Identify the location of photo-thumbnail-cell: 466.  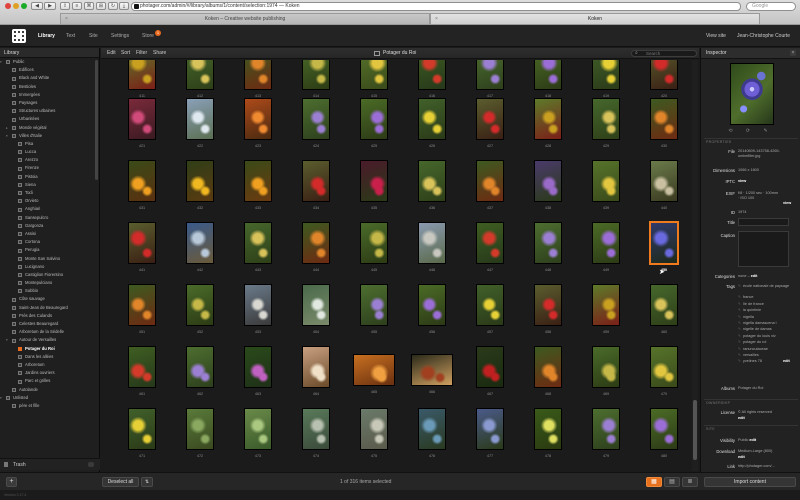
(432, 376).